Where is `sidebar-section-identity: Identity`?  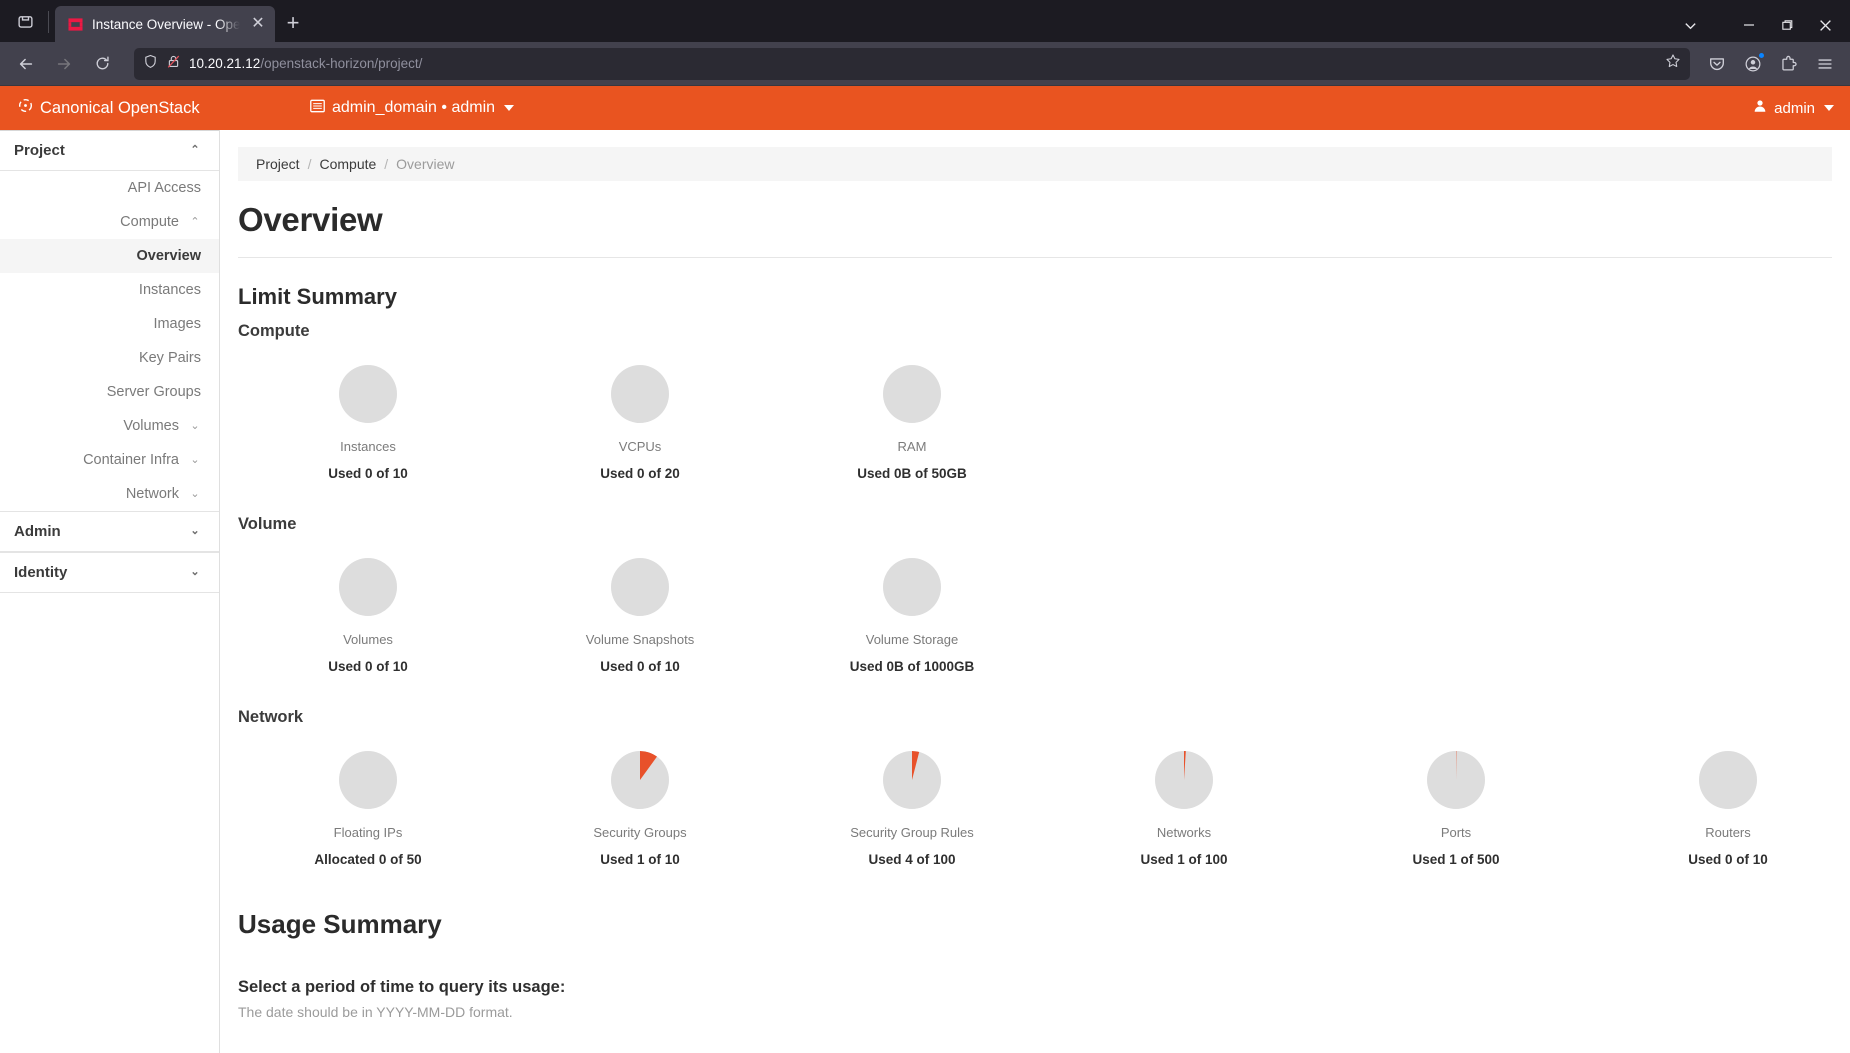 sidebar-section-identity: Identity is located at coordinates (109, 572).